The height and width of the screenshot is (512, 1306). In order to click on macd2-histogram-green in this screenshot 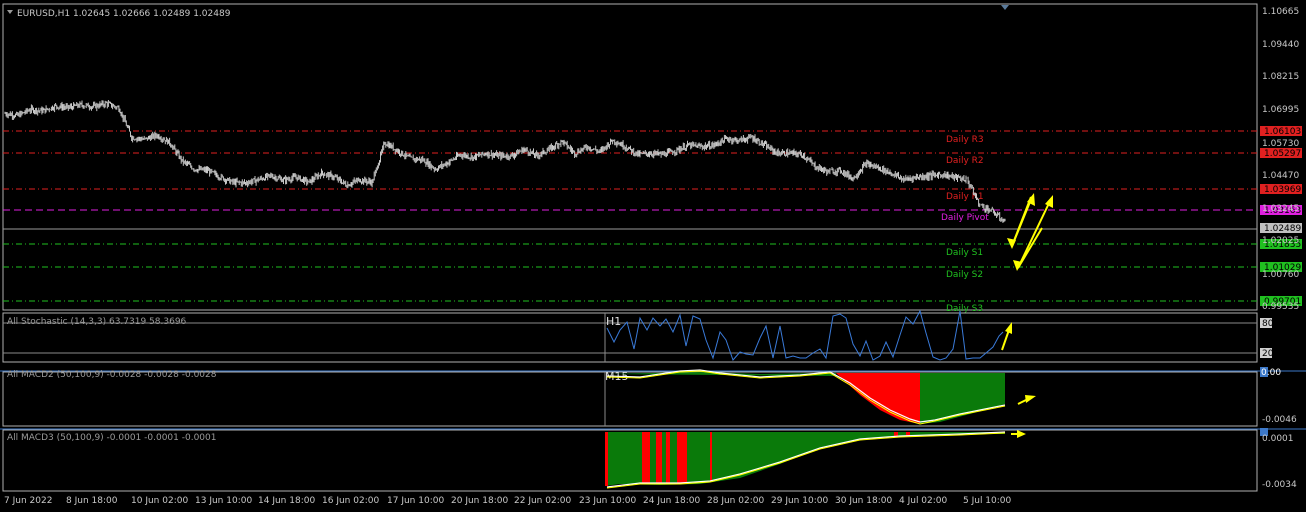, I will do `click(962, 398)`.